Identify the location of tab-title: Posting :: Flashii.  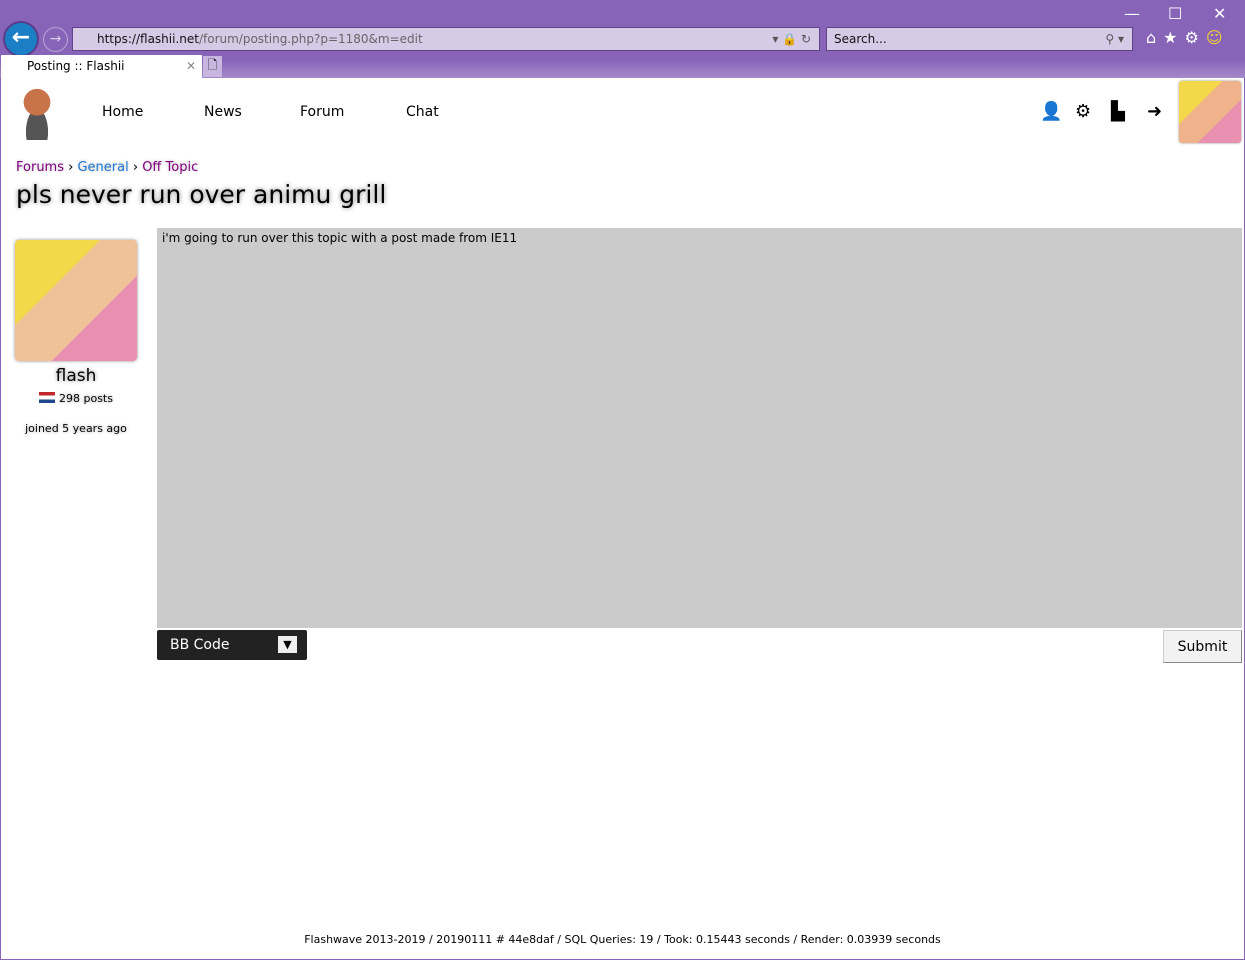
(76, 66).